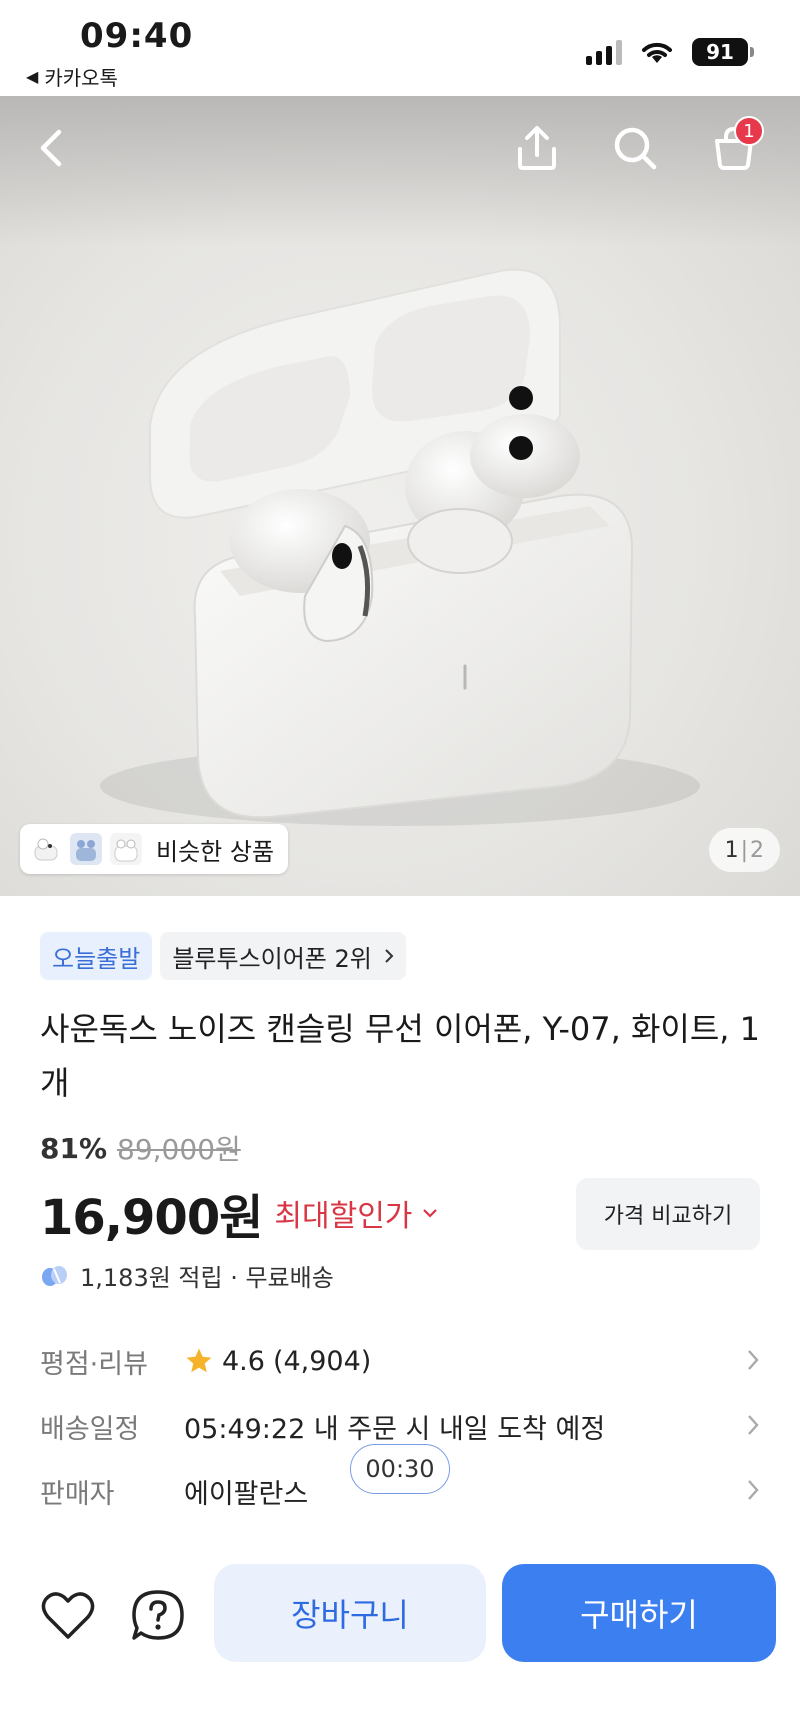 Image resolution: width=800 pixels, height=1731 pixels. What do you see at coordinates (604, 52) in the screenshot?
I see `cellular-signal-icon` at bounding box center [604, 52].